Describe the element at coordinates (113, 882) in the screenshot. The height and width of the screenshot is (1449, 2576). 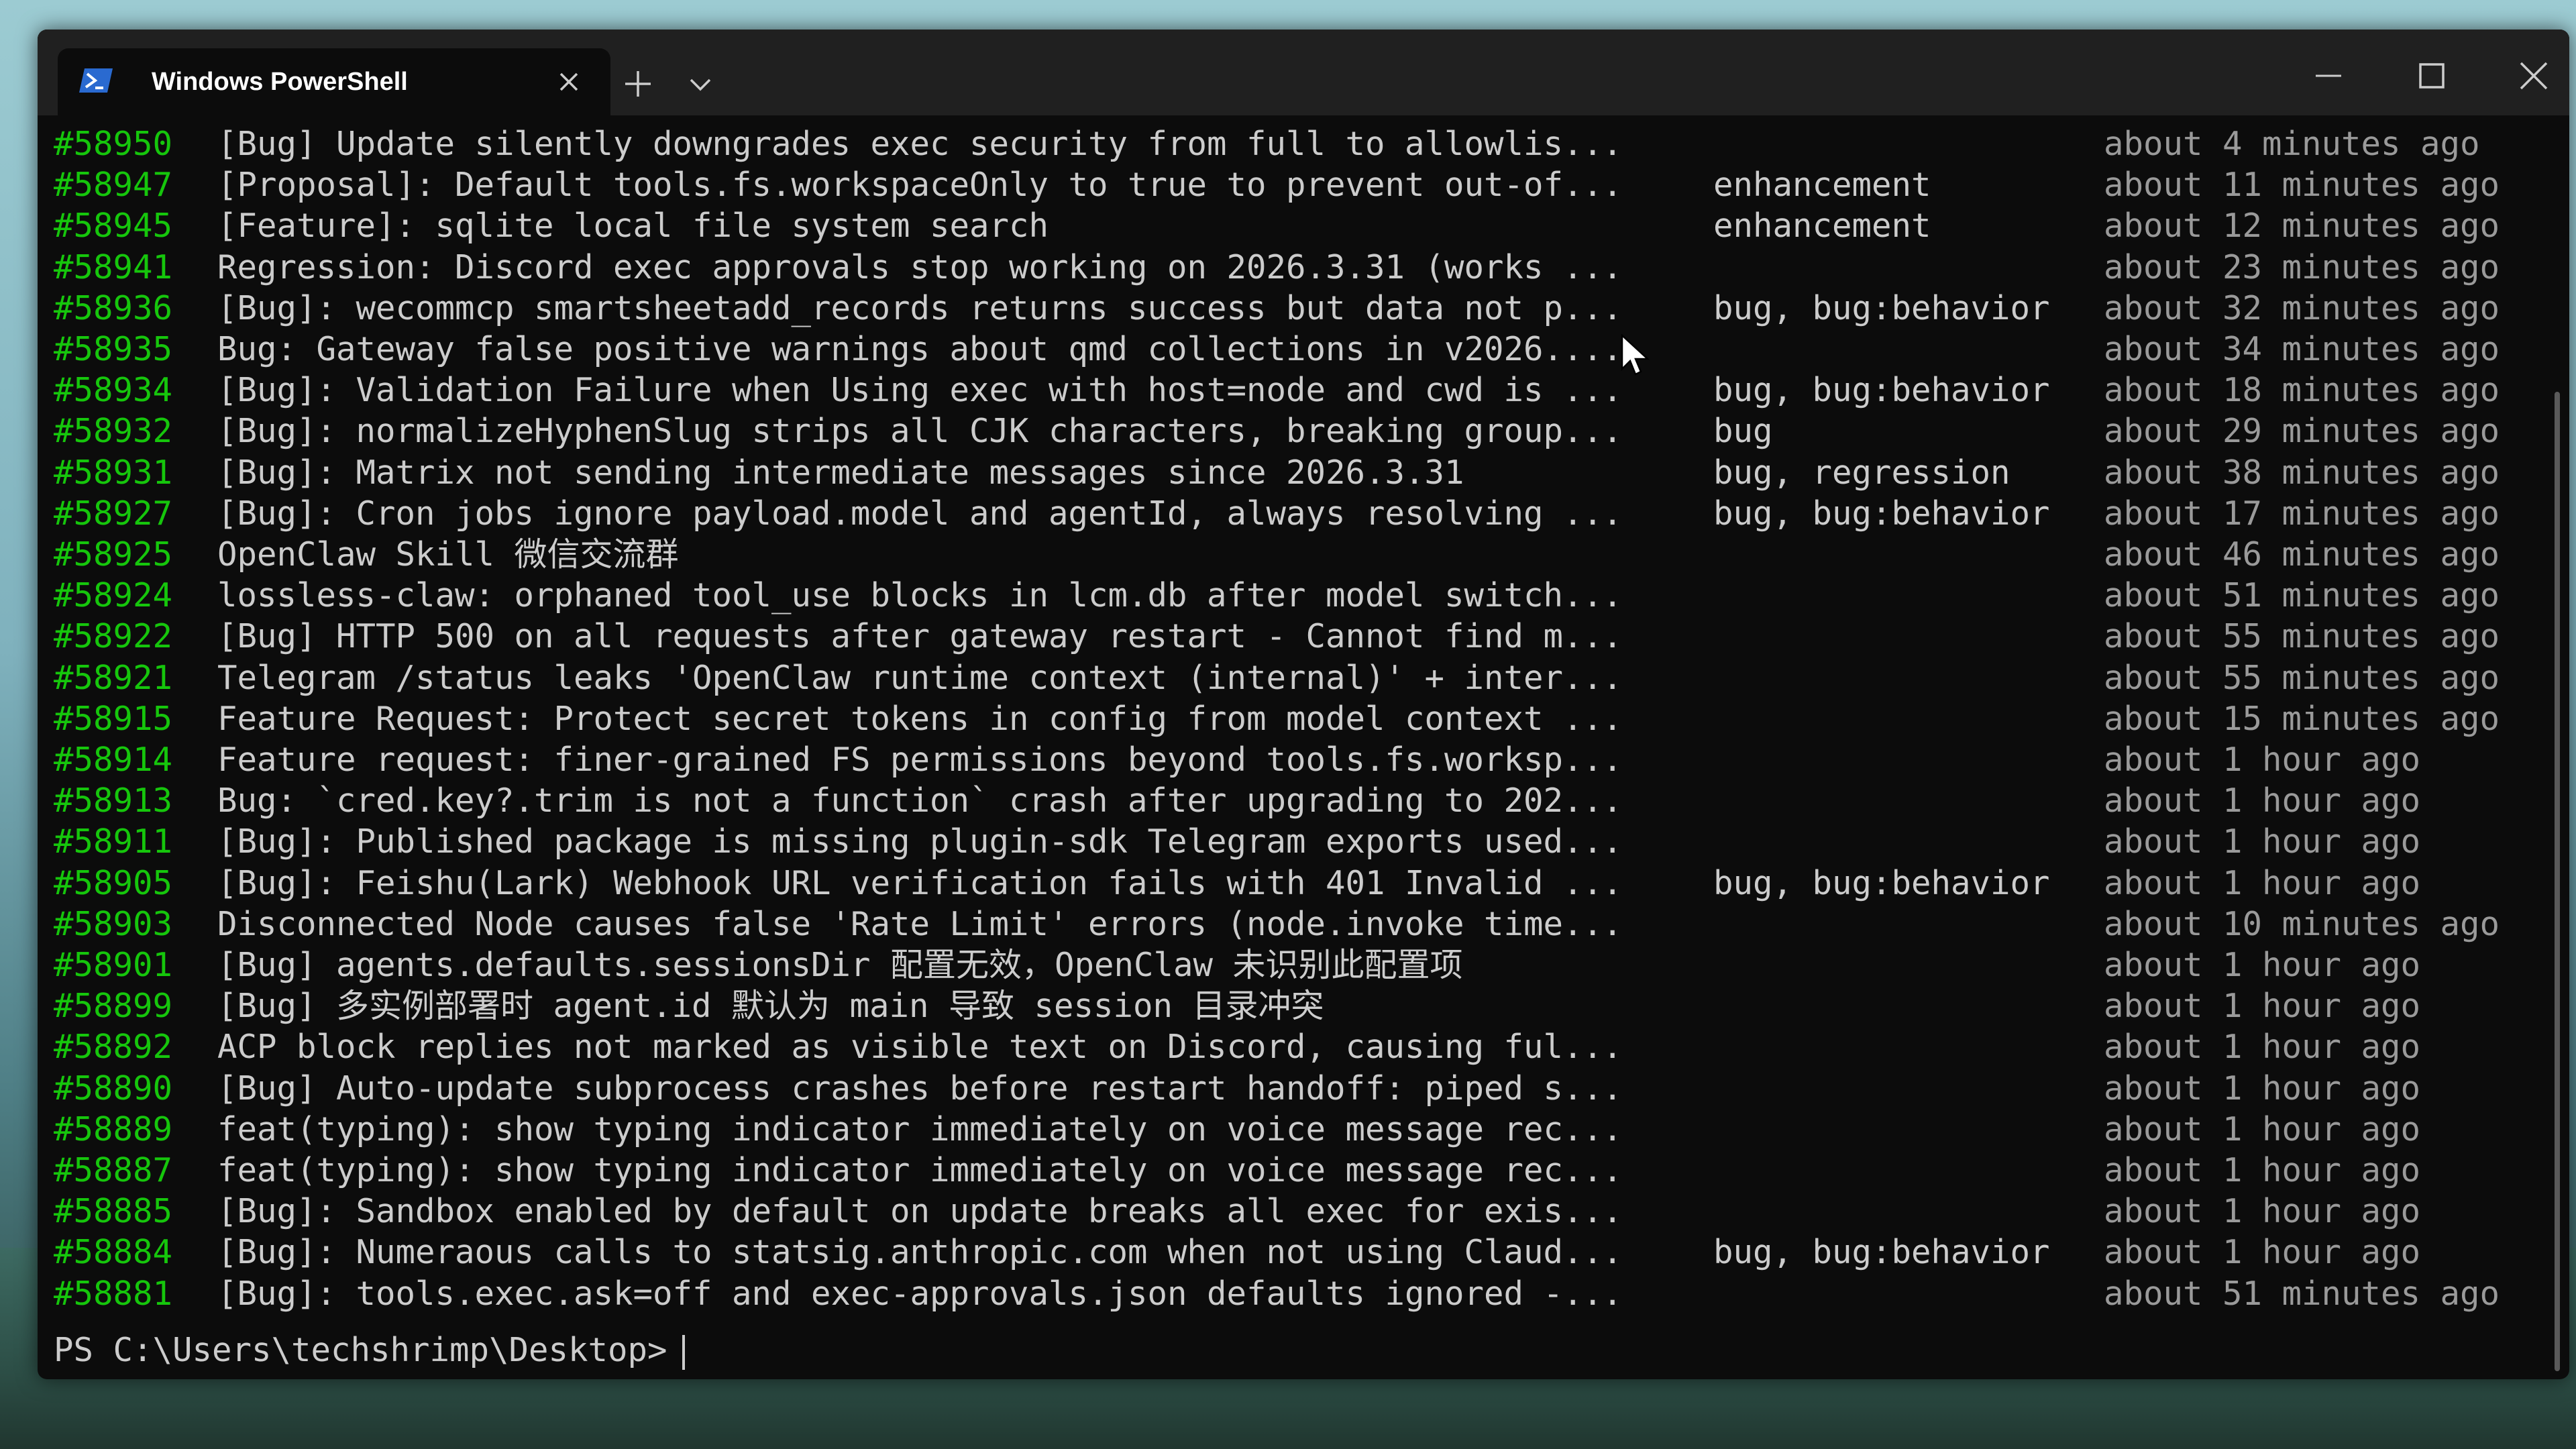
I see `issue-number: #58905` at that location.